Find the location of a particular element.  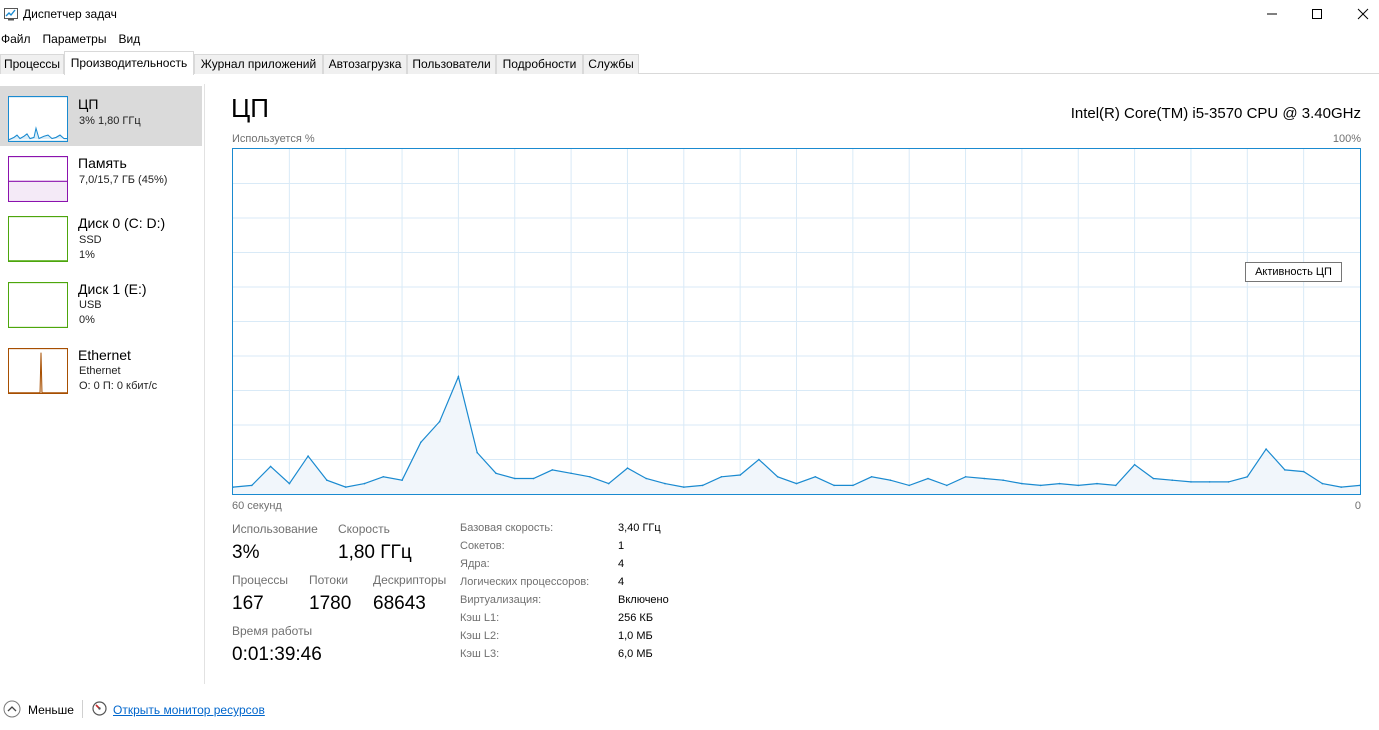

info-value-virtualization: Включено is located at coordinates (643, 600).